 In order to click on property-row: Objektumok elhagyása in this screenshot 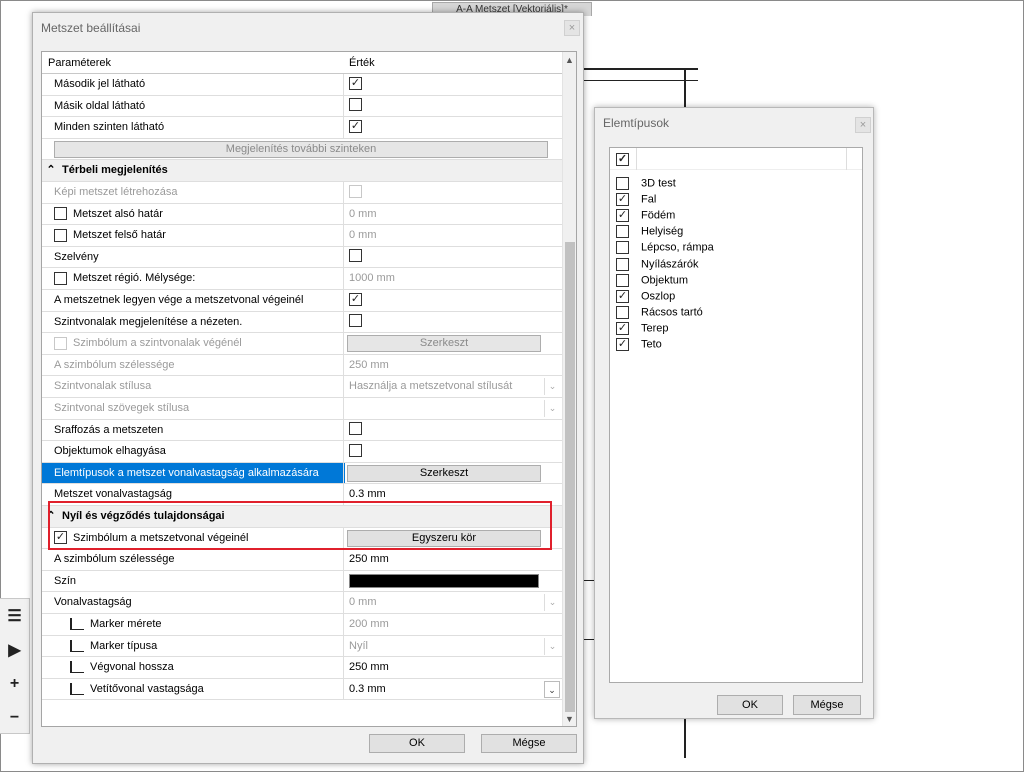, I will do `click(302, 452)`.